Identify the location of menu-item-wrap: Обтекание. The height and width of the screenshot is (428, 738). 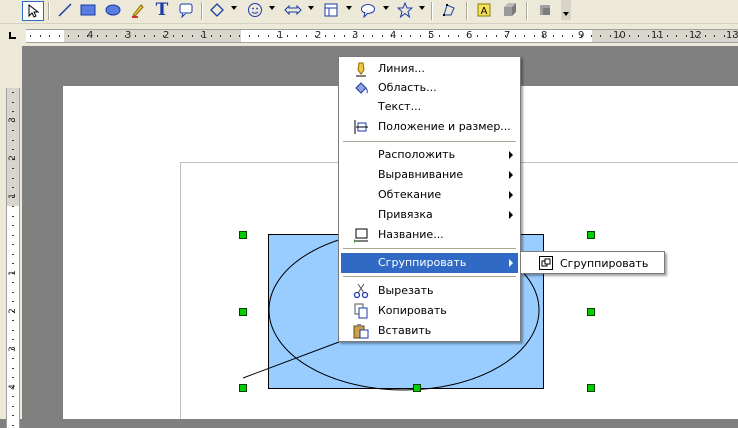
(429, 195).